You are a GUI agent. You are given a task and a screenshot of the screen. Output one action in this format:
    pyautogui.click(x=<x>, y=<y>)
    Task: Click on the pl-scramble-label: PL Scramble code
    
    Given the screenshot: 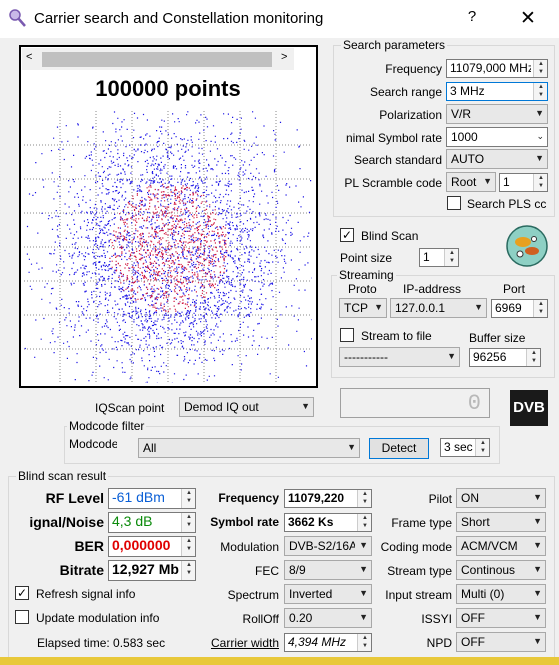 What is the action you would take?
    pyautogui.click(x=393, y=183)
    